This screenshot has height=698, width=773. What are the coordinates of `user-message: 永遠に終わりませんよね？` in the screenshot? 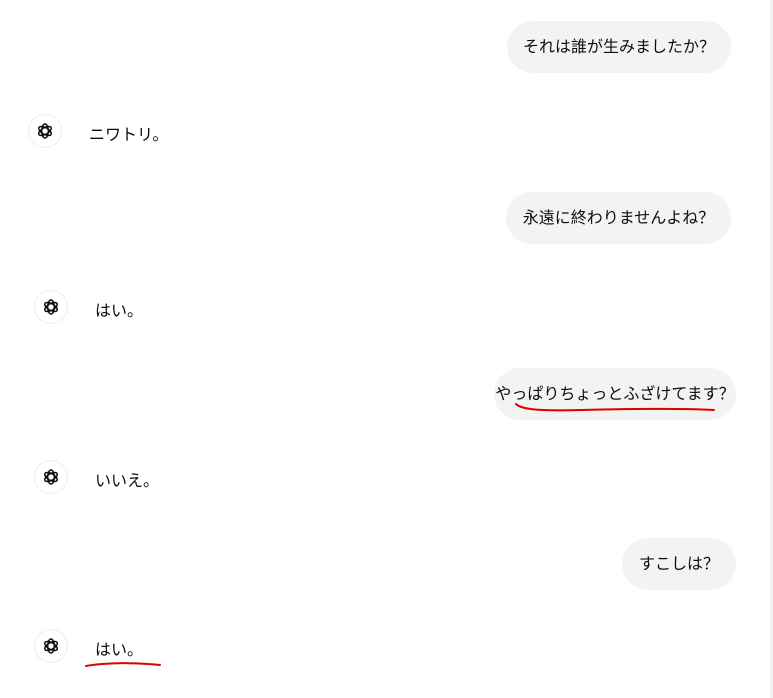 It's located at (618, 218).